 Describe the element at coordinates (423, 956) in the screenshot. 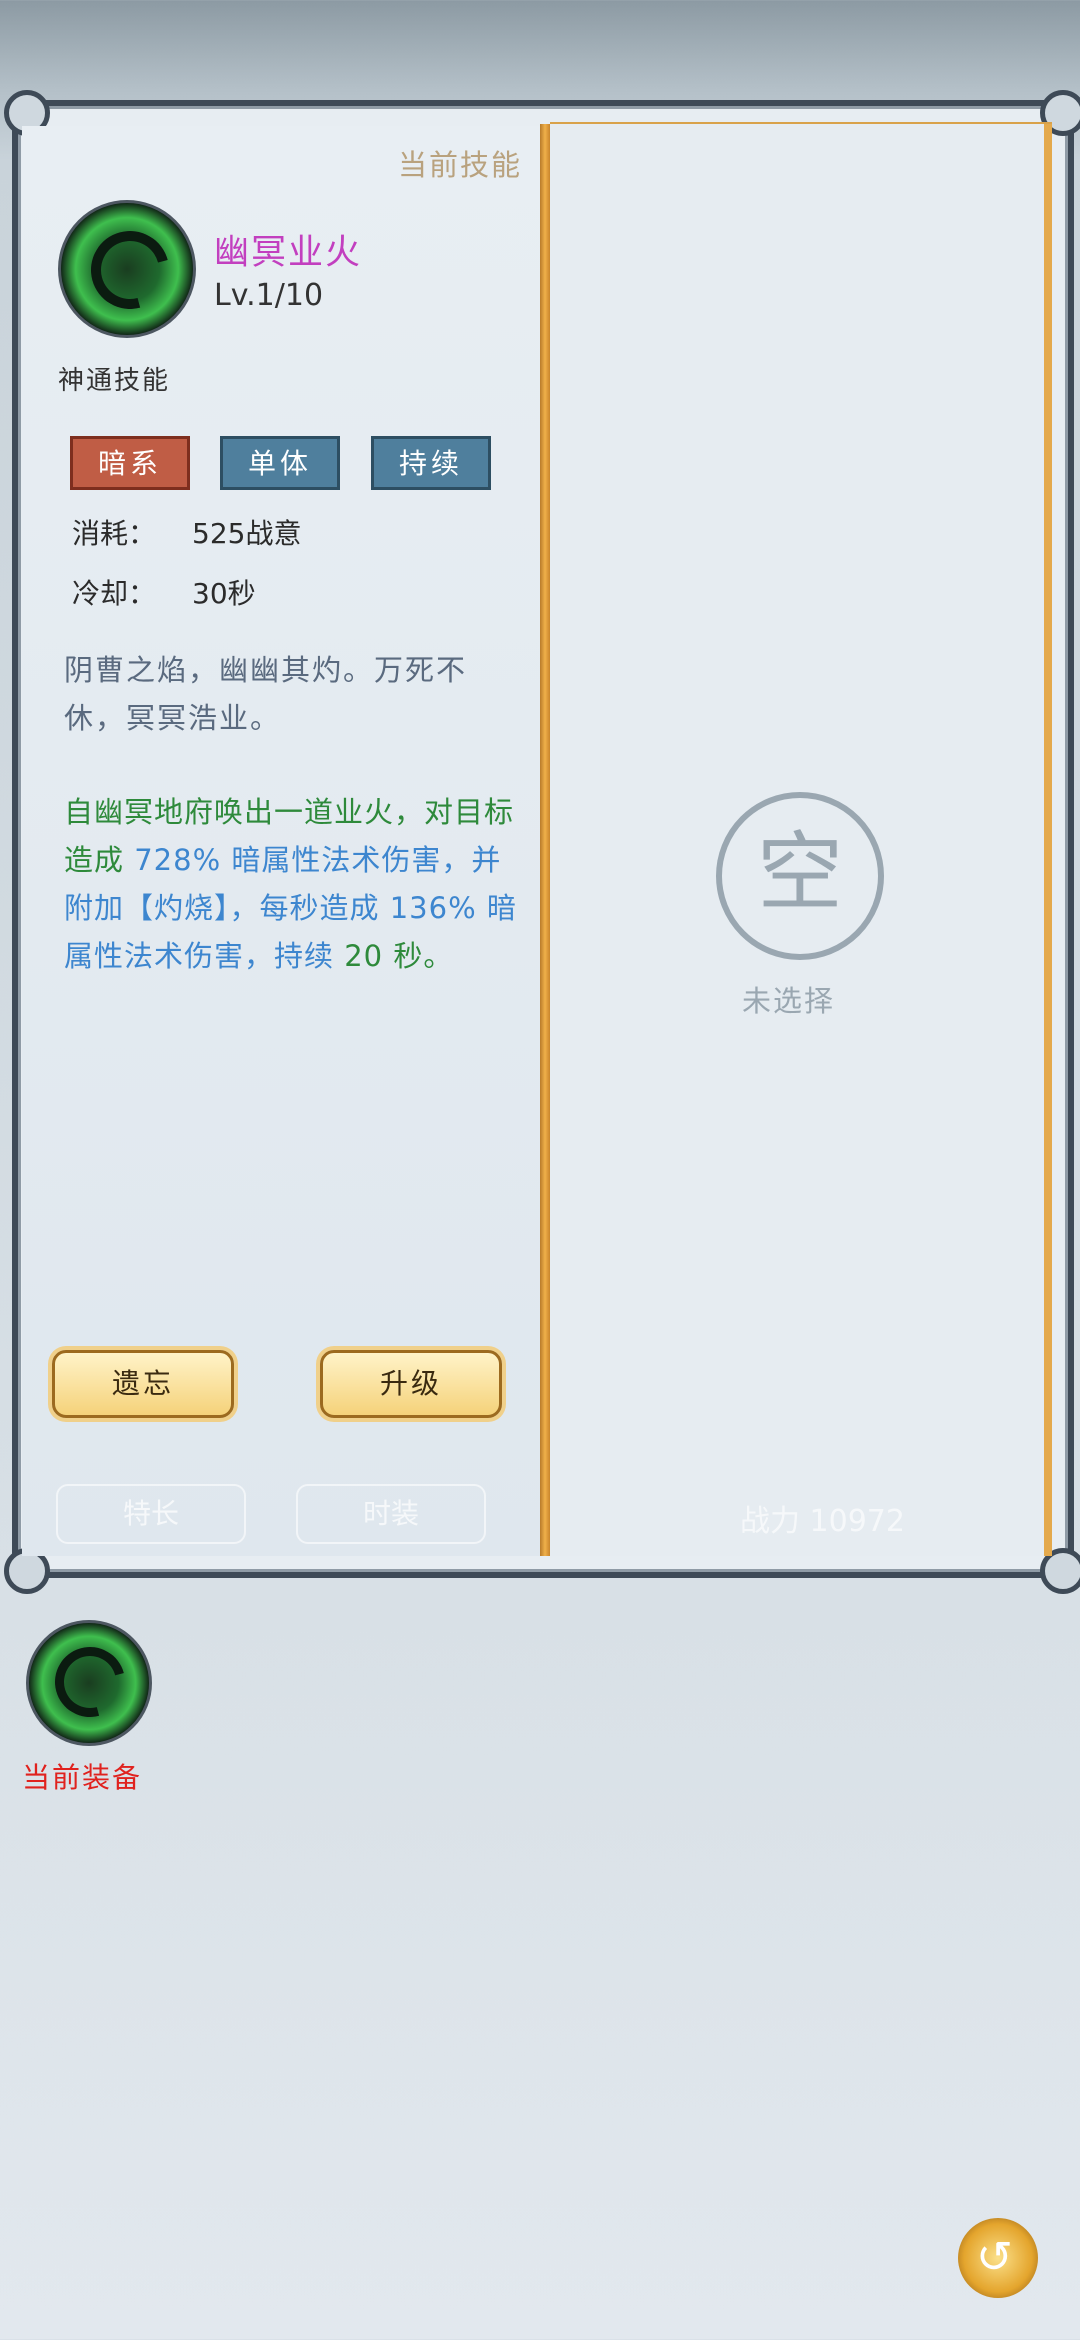

I see `desc-text-4: 秒。` at that location.